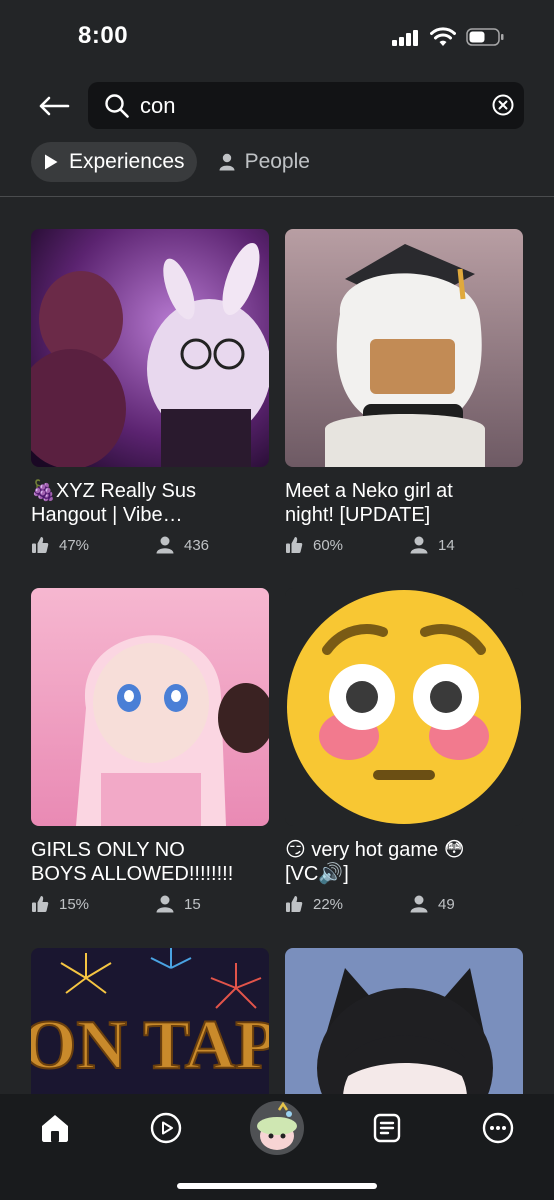  Describe the element at coordinates (443, 36) in the screenshot. I see `wifi-icon` at that location.